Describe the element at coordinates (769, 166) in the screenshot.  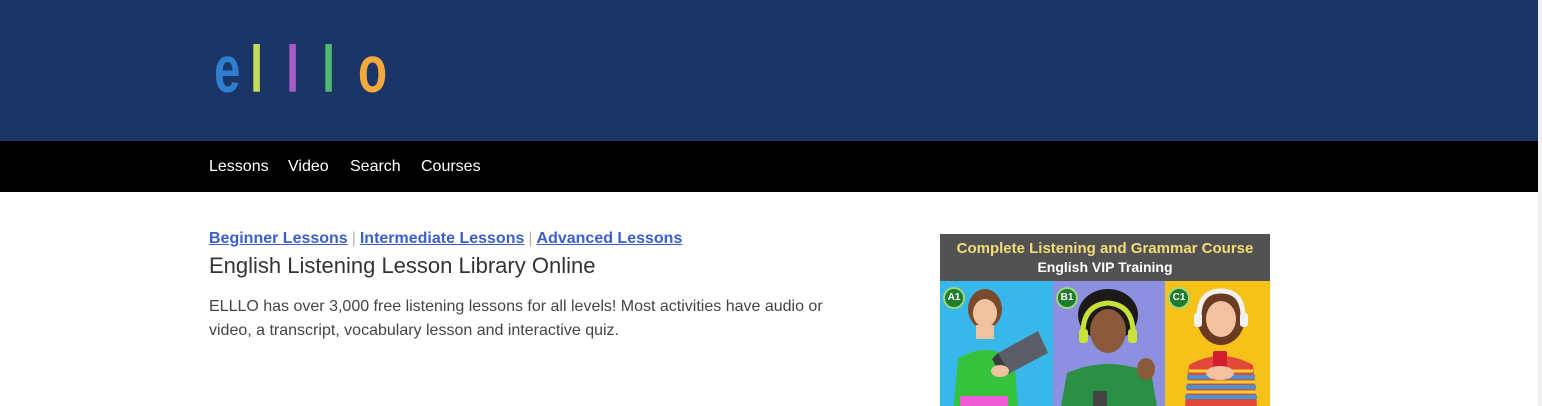
I see `main-nav: Lessons Video Search Courses` at that location.